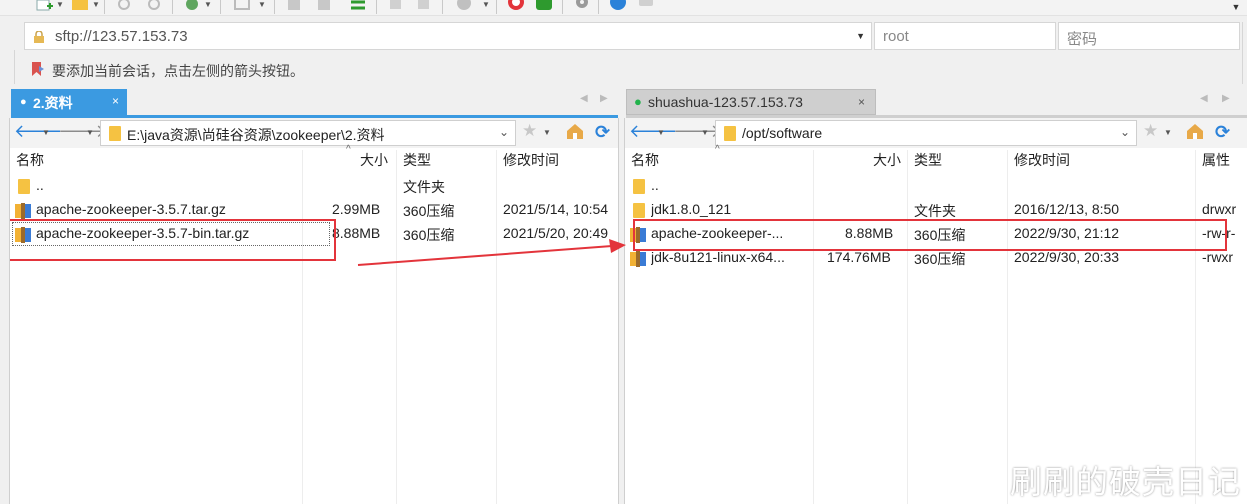 This screenshot has height=504, width=1247. I want to click on save-all-icon, so click(324, 7).